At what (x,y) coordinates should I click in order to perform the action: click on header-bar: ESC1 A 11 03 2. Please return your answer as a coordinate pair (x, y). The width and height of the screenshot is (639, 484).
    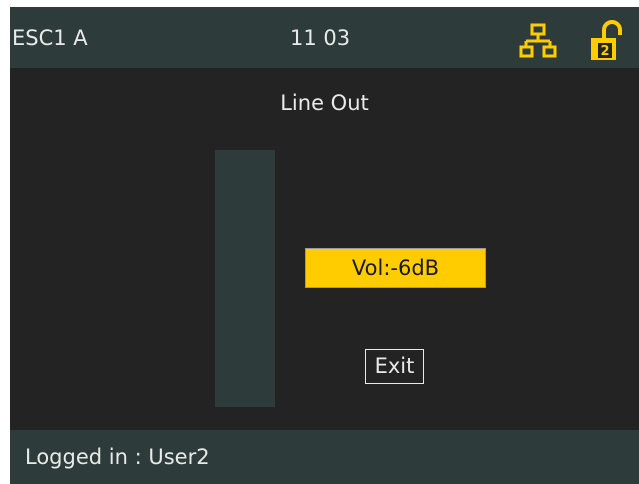
    Looking at the image, I should click on (324, 37).